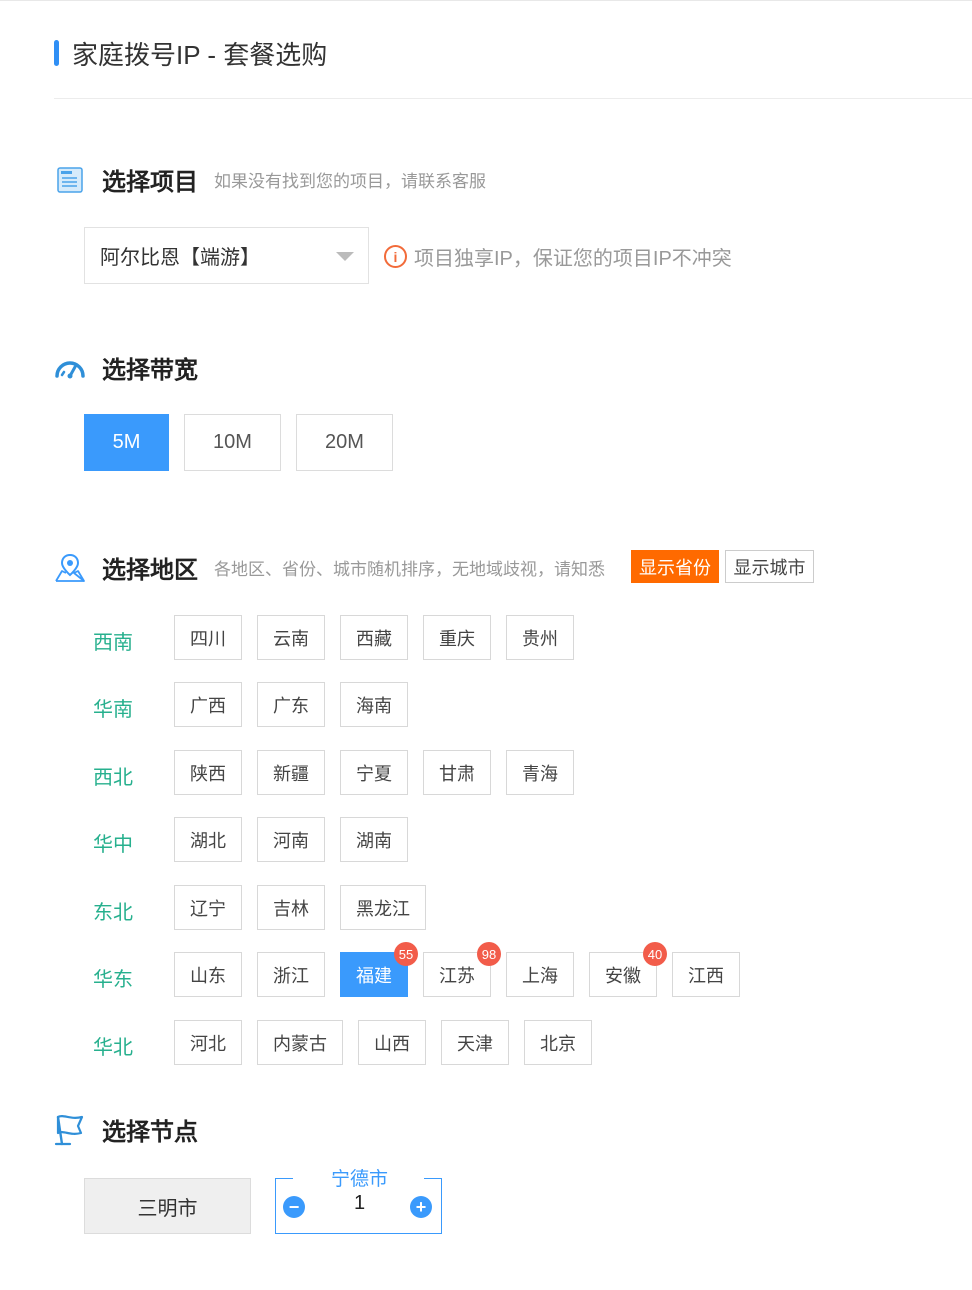 The image size is (972, 1290). What do you see at coordinates (150, 570) in the screenshot?
I see `section-region-label: 选择地区` at bounding box center [150, 570].